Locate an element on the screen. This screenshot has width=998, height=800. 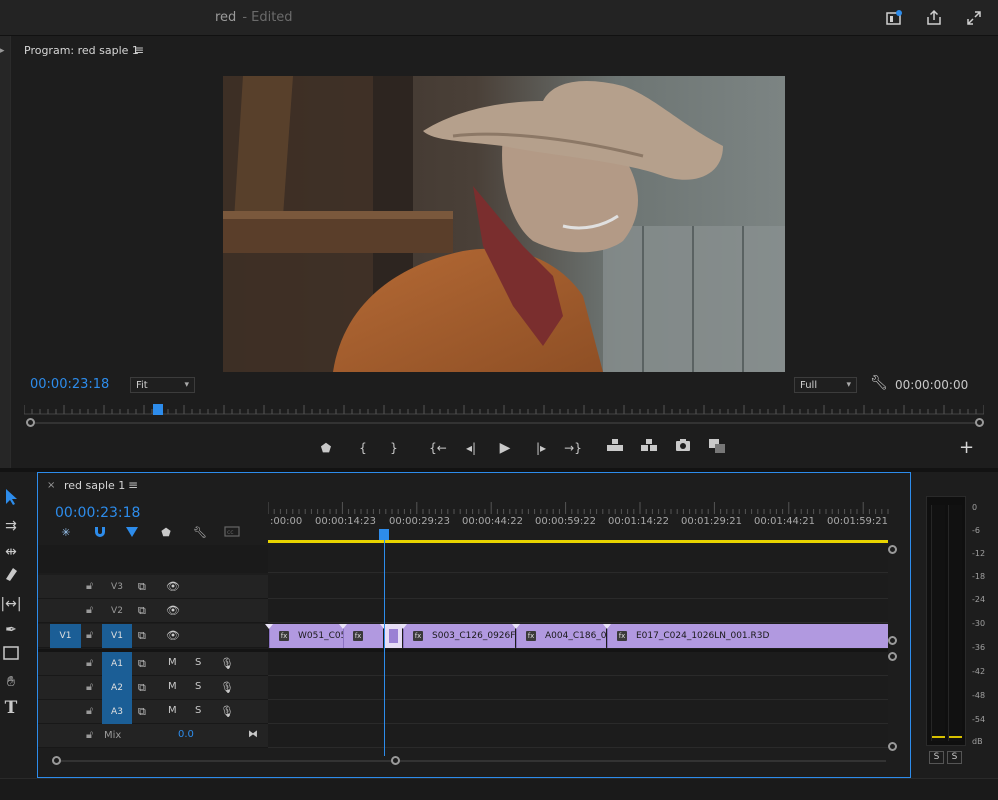
track-name-a3: A3 is located at coordinates (117, 712).